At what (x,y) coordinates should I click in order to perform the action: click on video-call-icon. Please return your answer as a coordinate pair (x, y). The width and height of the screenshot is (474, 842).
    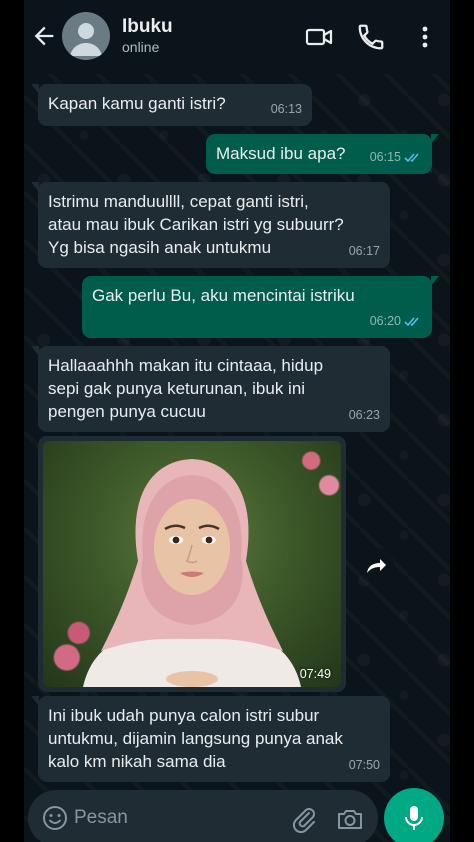
    Looking at the image, I should click on (319, 37).